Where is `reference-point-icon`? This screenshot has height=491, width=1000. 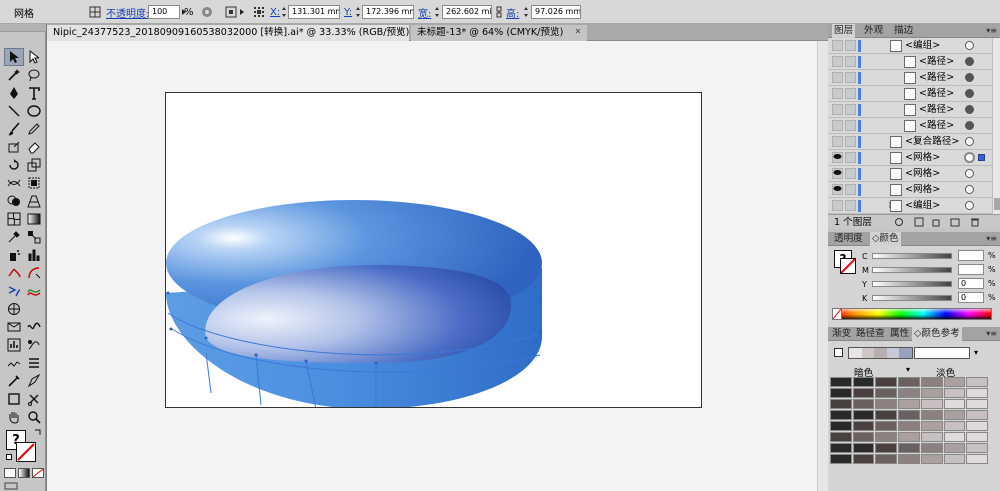
reference-point-icon is located at coordinates (259, 12).